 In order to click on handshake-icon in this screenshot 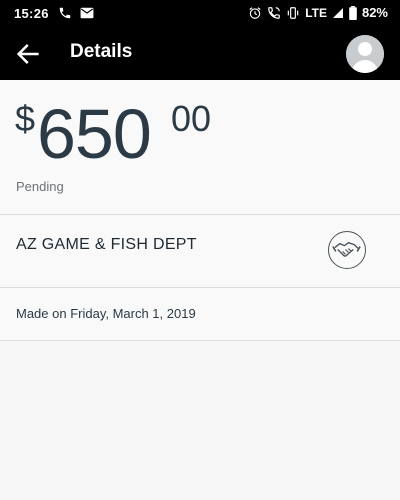, I will do `click(346, 249)`.